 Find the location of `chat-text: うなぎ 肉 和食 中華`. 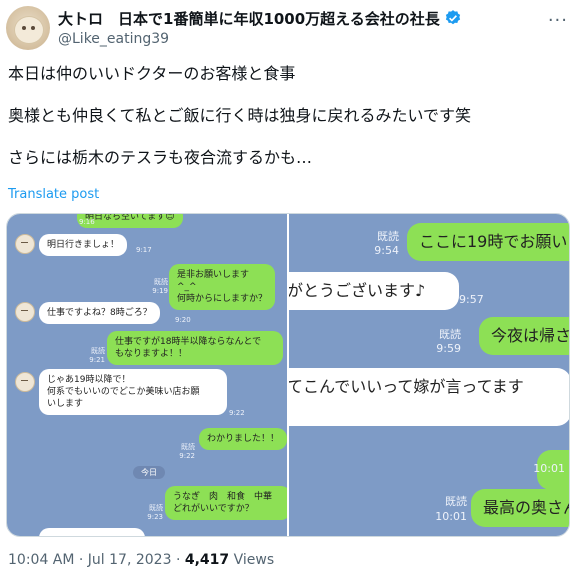

chat-text: うなぎ 肉 和食 中華 is located at coordinates (223, 497).